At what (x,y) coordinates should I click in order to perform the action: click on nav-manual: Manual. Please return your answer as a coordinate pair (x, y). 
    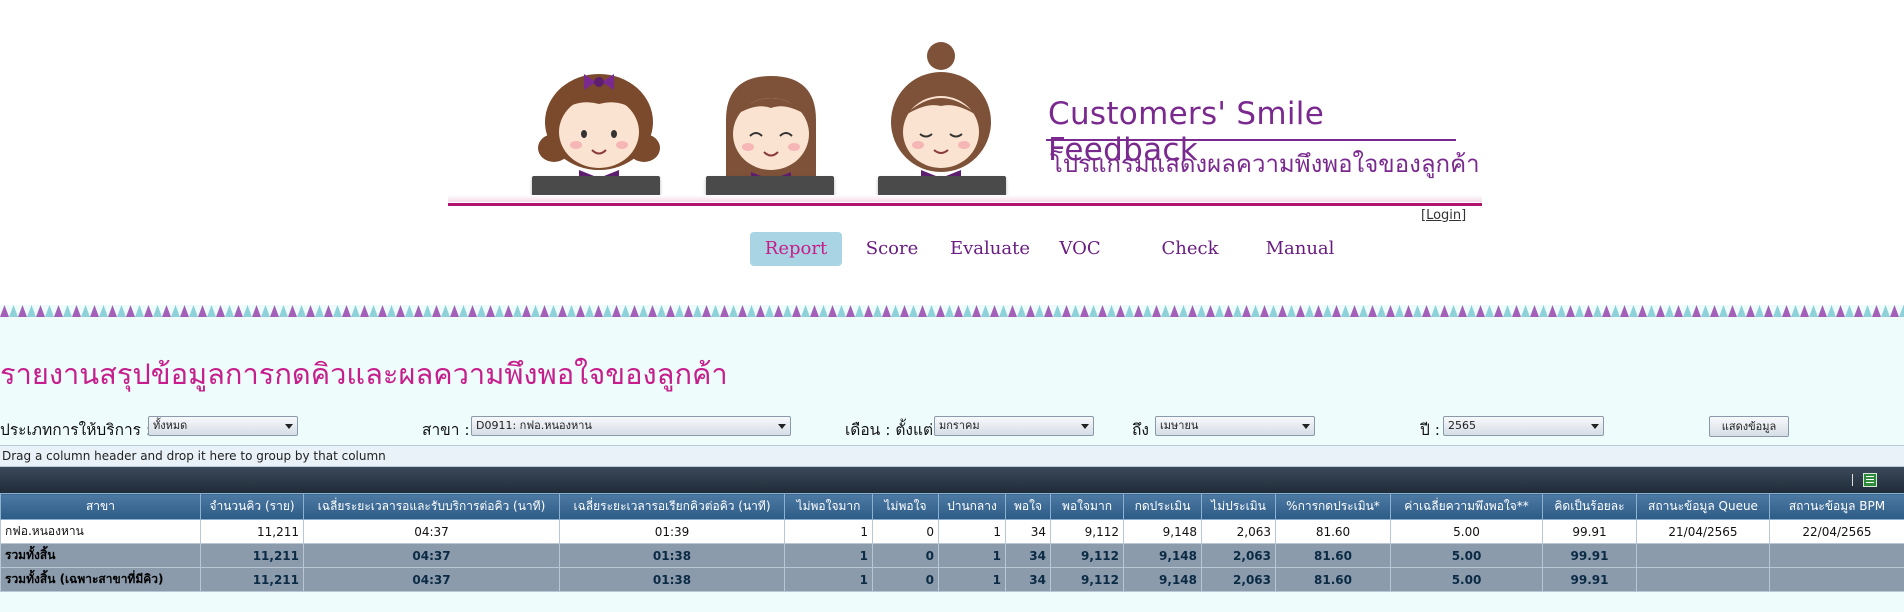
    Looking at the image, I should click on (1300, 249).